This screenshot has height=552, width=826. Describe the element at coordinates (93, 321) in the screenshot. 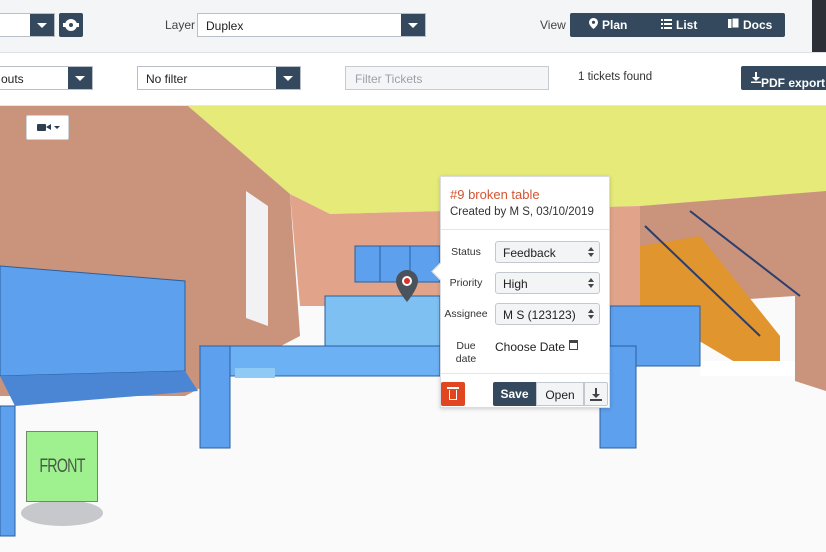

I see `sofa` at that location.